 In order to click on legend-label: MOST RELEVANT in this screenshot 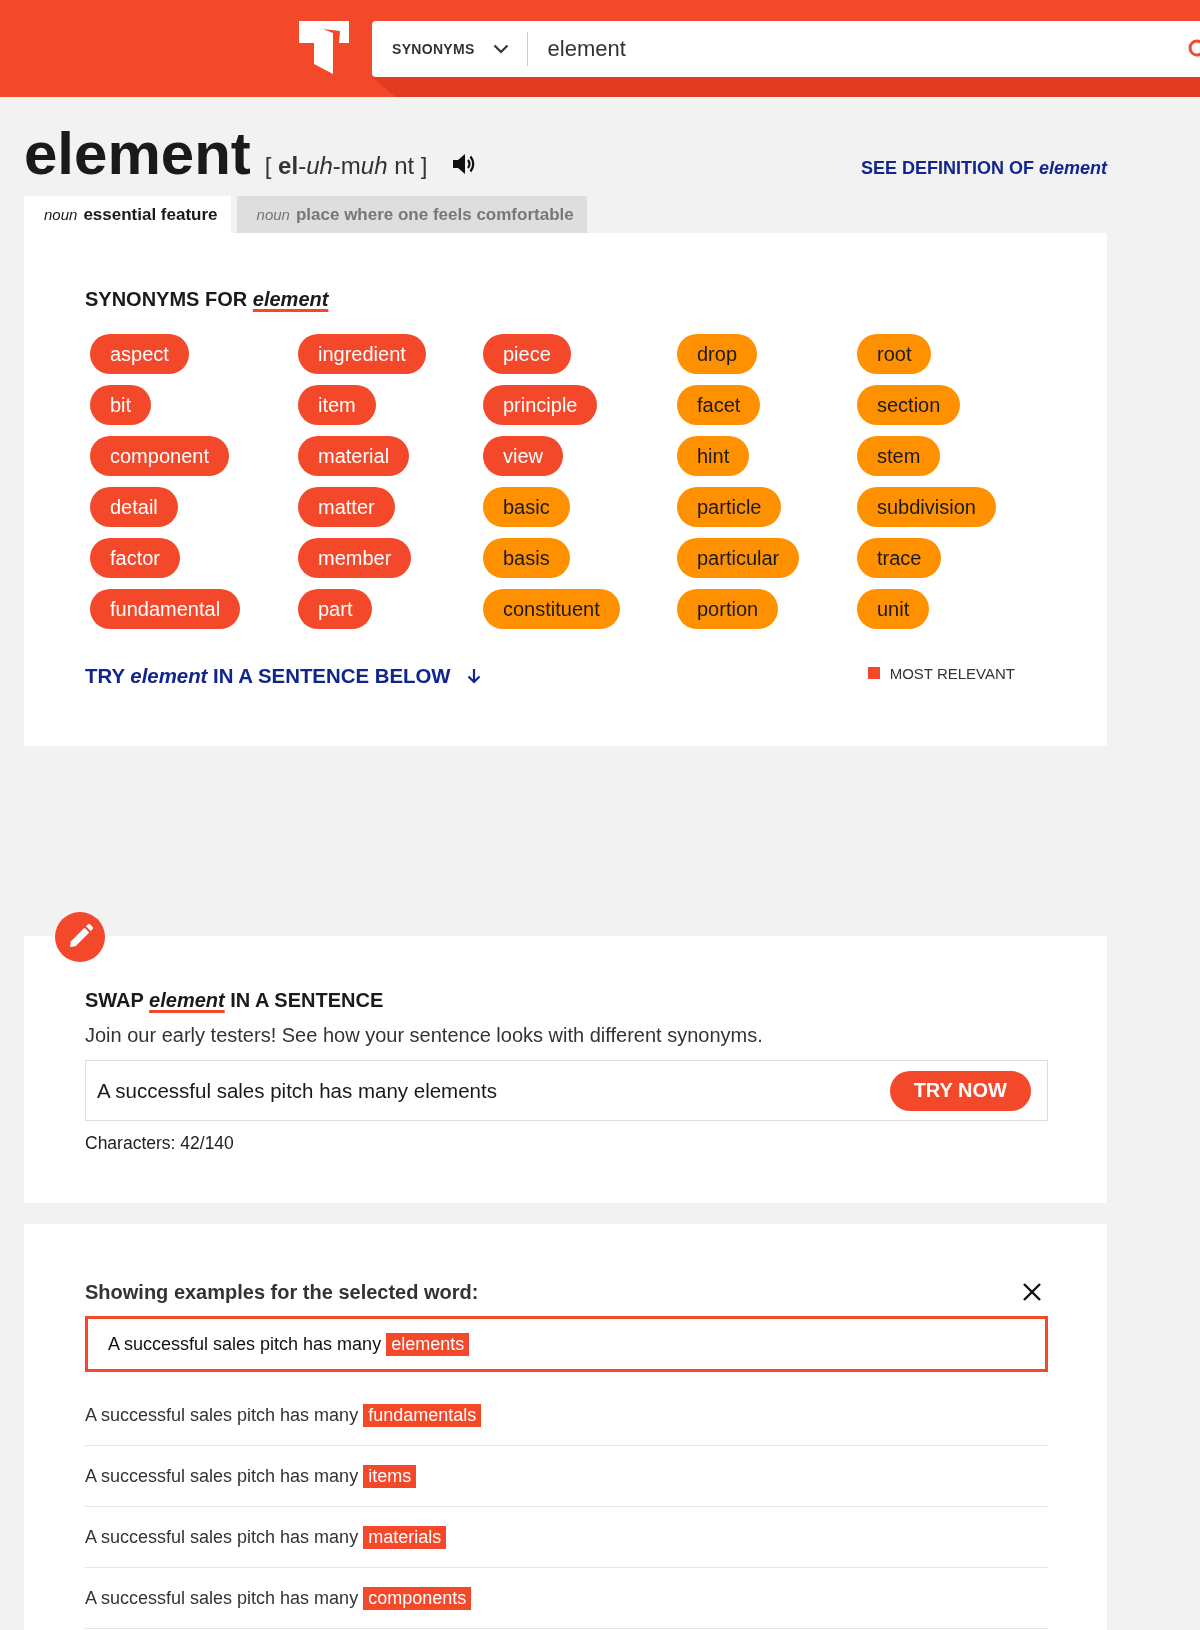, I will do `click(952, 673)`.